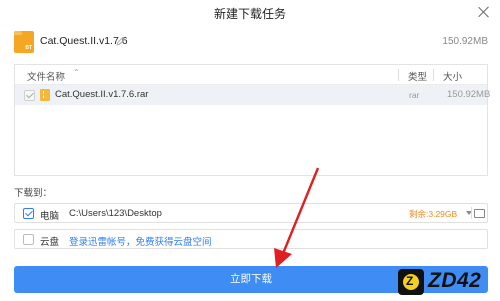  What do you see at coordinates (29, 95) in the screenshot?
I see `file-checkbox` at bounding box center [29, 95].